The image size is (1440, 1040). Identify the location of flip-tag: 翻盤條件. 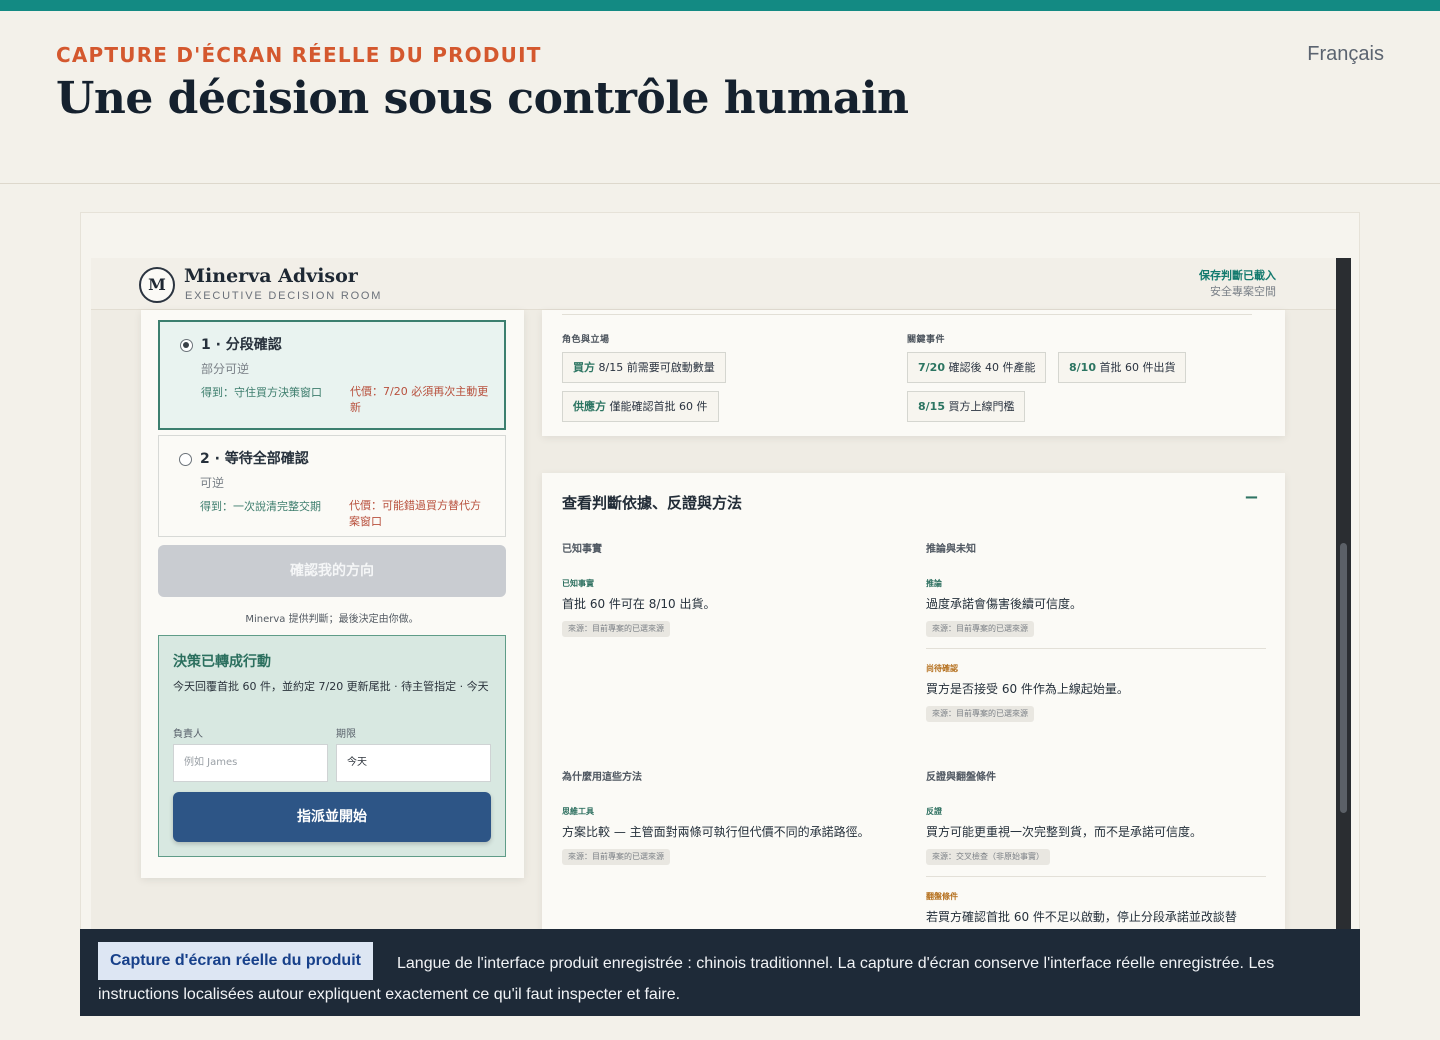
(942, 896).